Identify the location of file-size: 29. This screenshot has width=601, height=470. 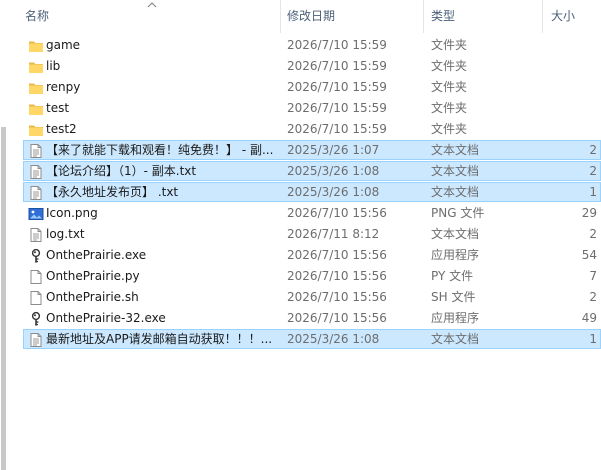
(589, 213).